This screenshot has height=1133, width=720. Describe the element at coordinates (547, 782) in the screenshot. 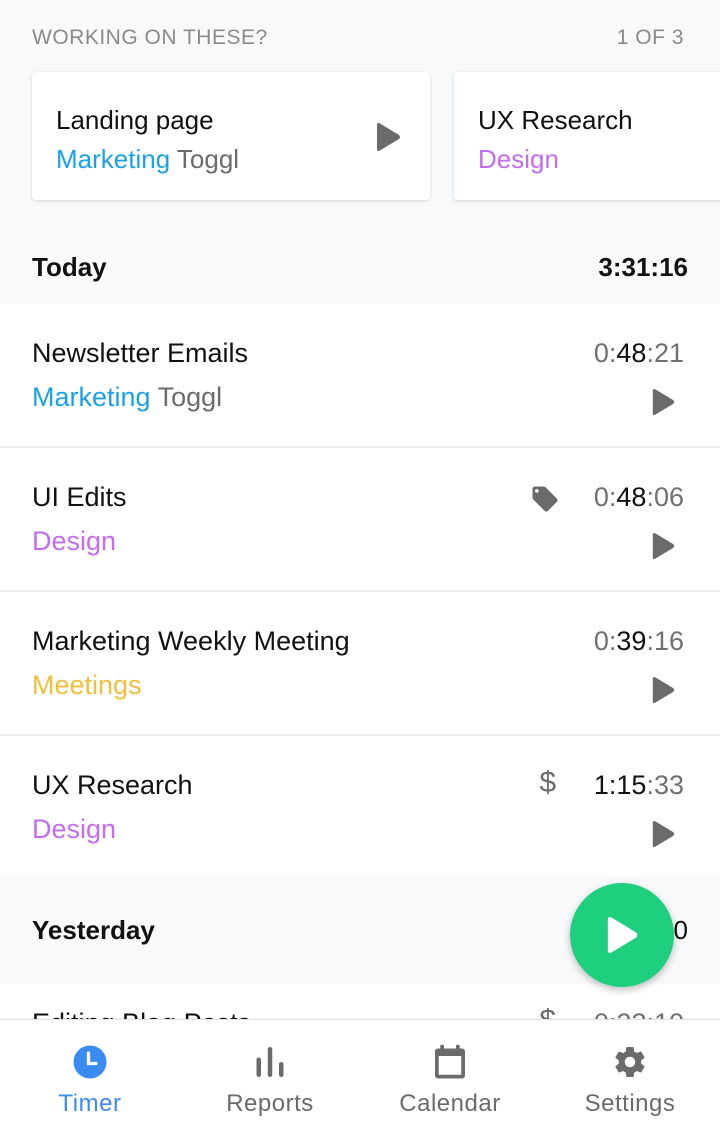

I see `dollar-icon: $` at that location.